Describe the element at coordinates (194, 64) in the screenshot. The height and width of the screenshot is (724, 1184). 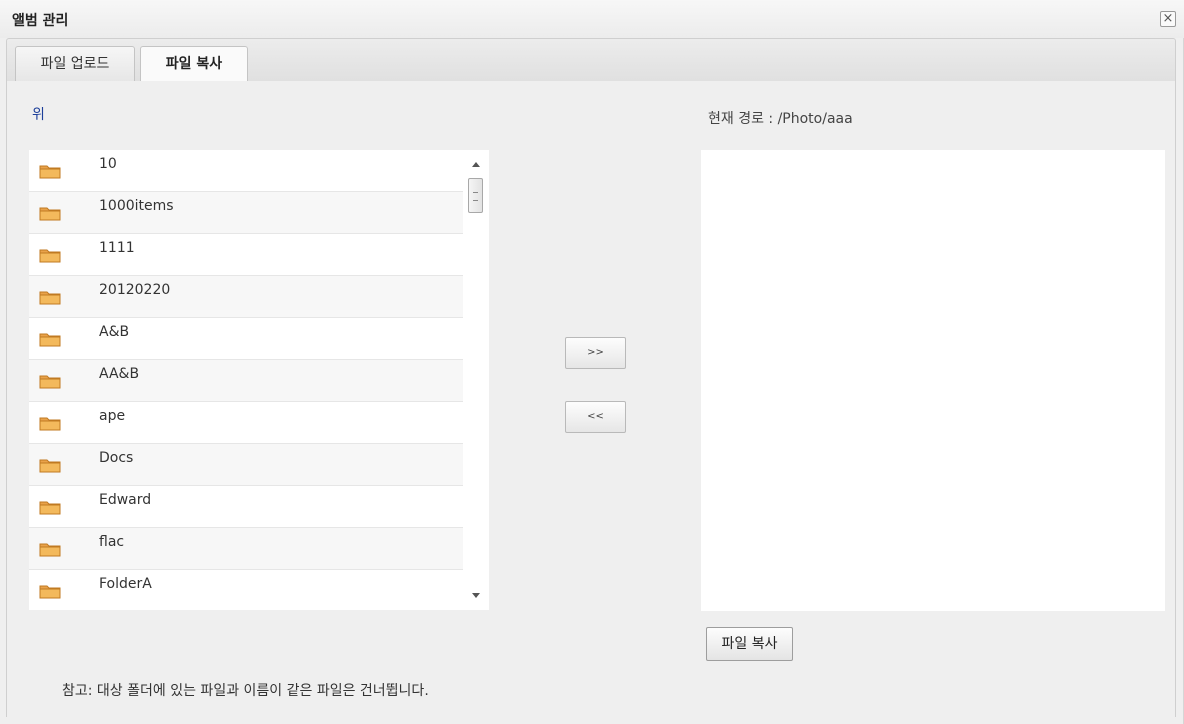
I see `tab-file-copy: 파일 복사` at that location.